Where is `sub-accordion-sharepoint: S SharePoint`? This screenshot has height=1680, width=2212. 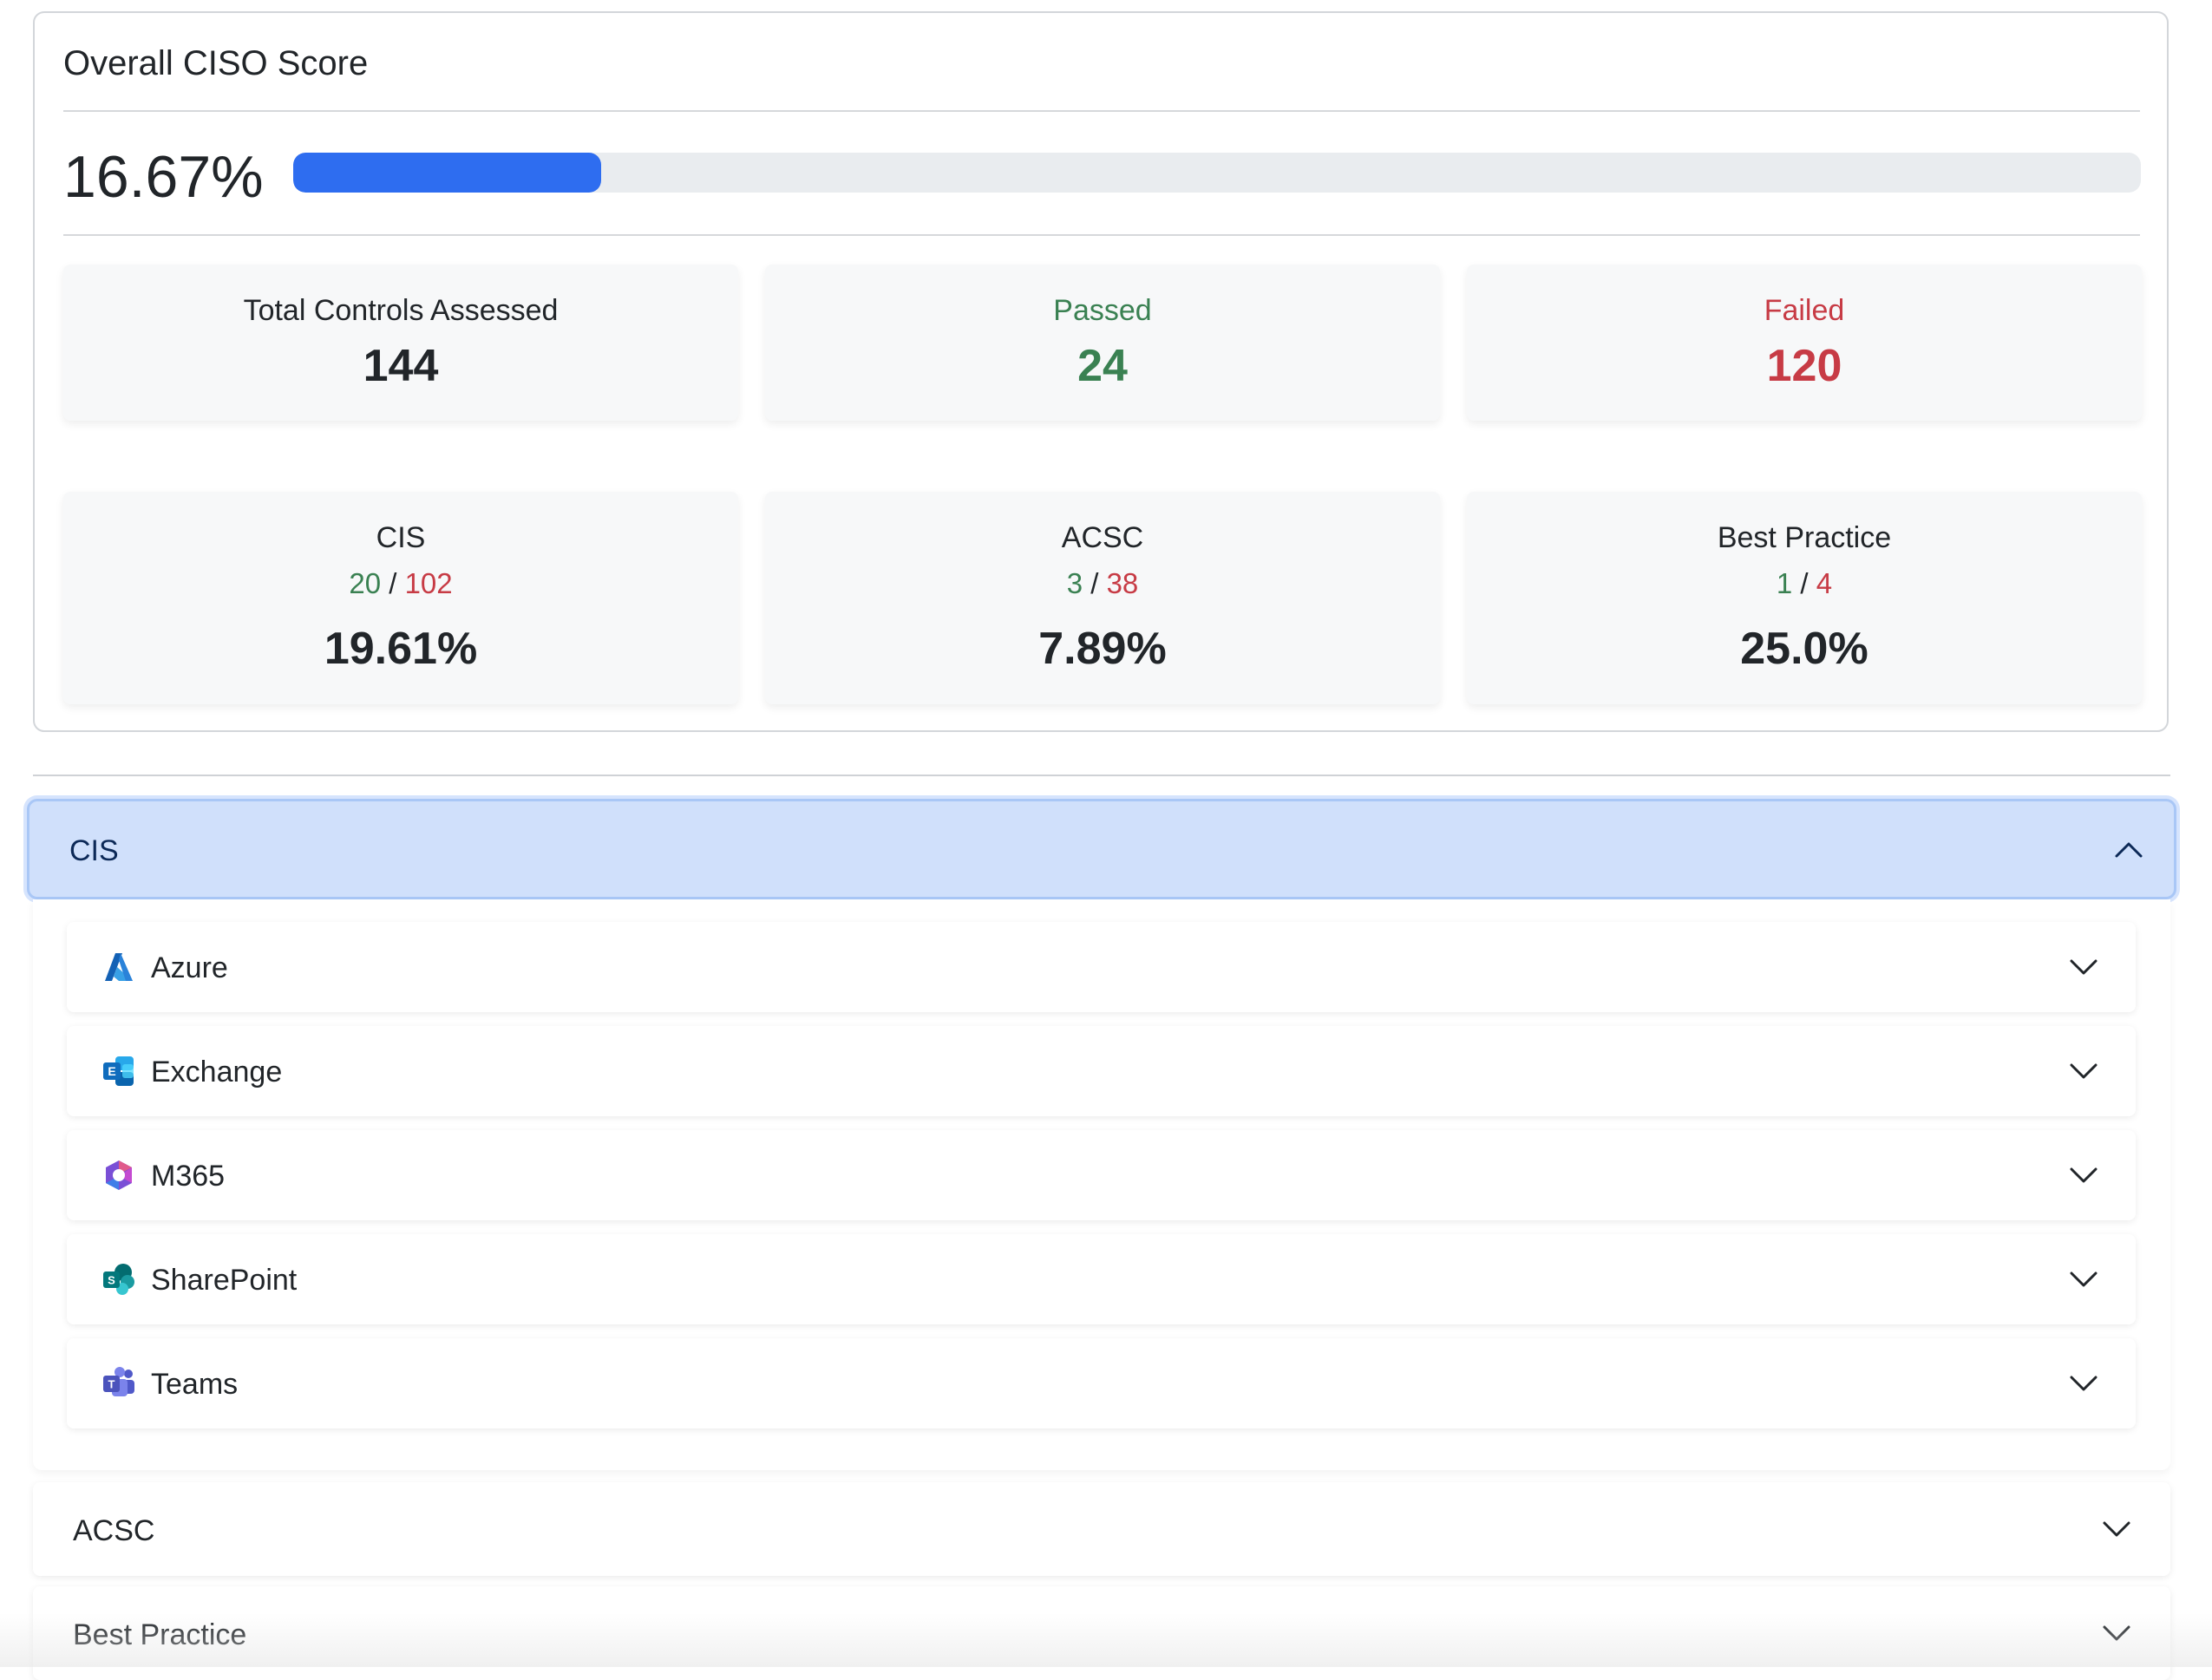
sub-accordion-sharepoint: S SharePoint is located at coordinates (1101, 1279).